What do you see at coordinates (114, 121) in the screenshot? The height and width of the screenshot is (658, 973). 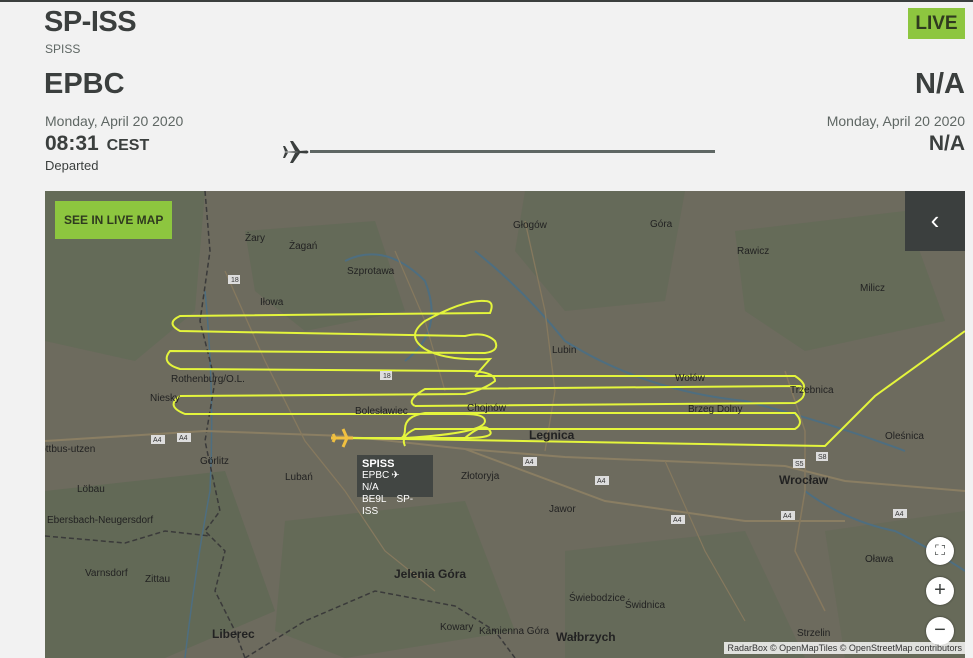 I see `origin-date: Monday, April 20 2020` at bounding box center [114, 121].